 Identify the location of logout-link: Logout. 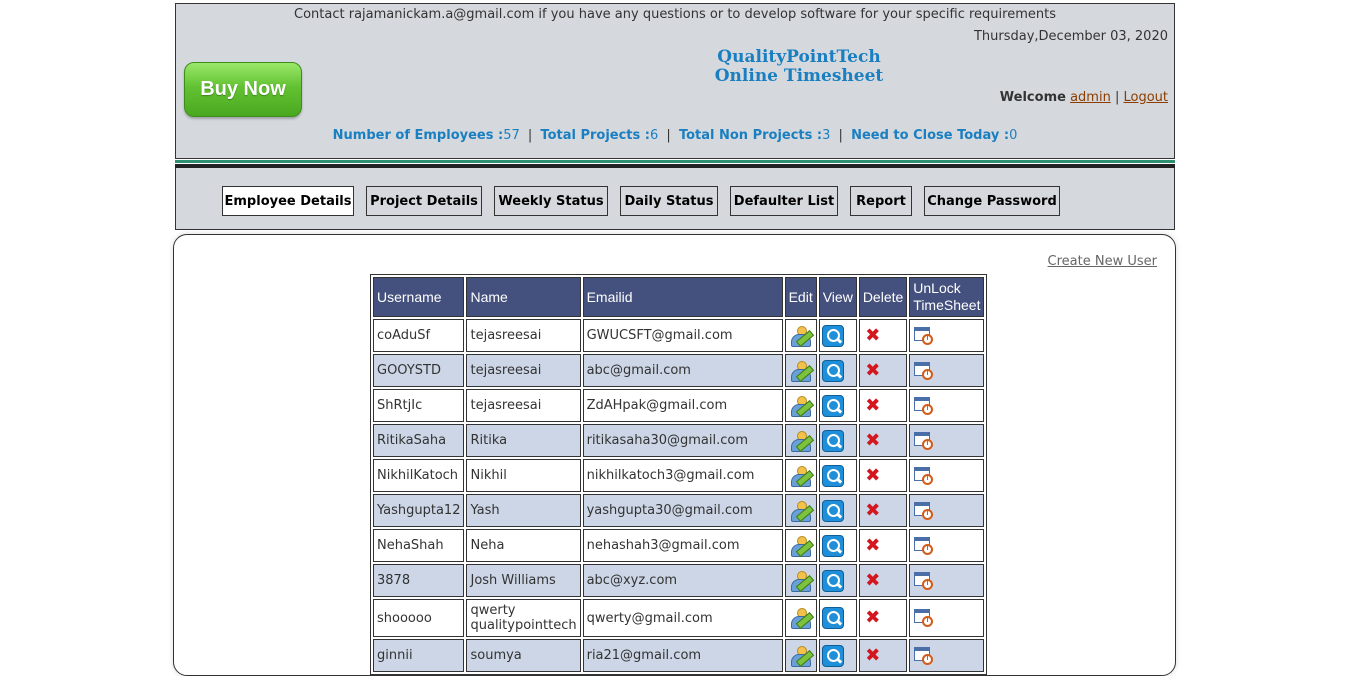
(1145, 97).